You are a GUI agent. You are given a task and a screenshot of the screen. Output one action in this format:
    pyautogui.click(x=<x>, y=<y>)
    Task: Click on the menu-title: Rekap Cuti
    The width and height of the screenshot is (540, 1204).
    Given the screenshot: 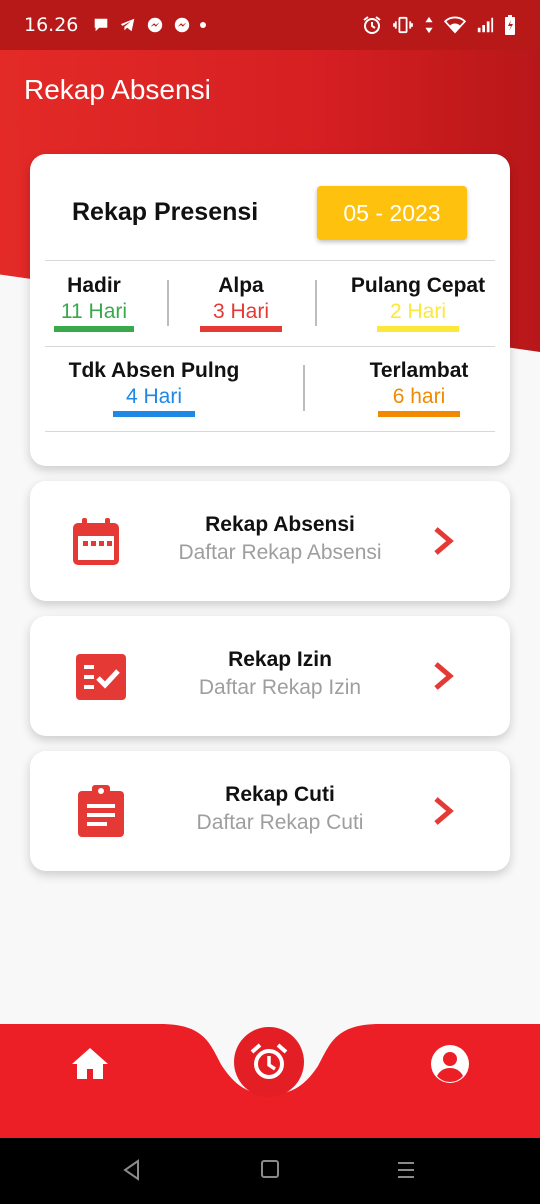 What is the action you would take?
    pyautogui.click(x=280, y=794)
    